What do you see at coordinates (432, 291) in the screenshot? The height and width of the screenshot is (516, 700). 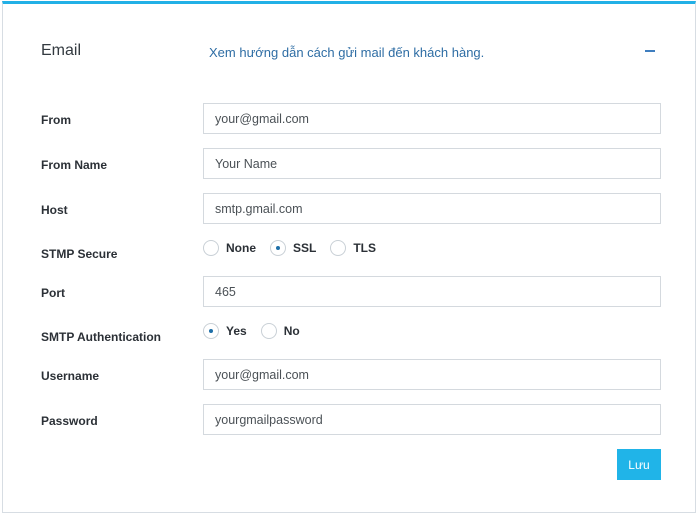 I see `port-input` at bounding box center [432, 291].